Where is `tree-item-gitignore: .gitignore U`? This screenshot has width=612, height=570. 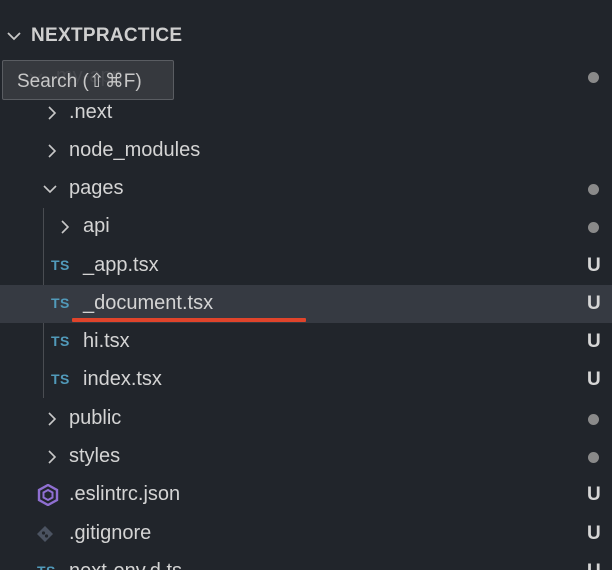 tree-item-gitignore: .gitignore U is located at coordinates (306, 534).